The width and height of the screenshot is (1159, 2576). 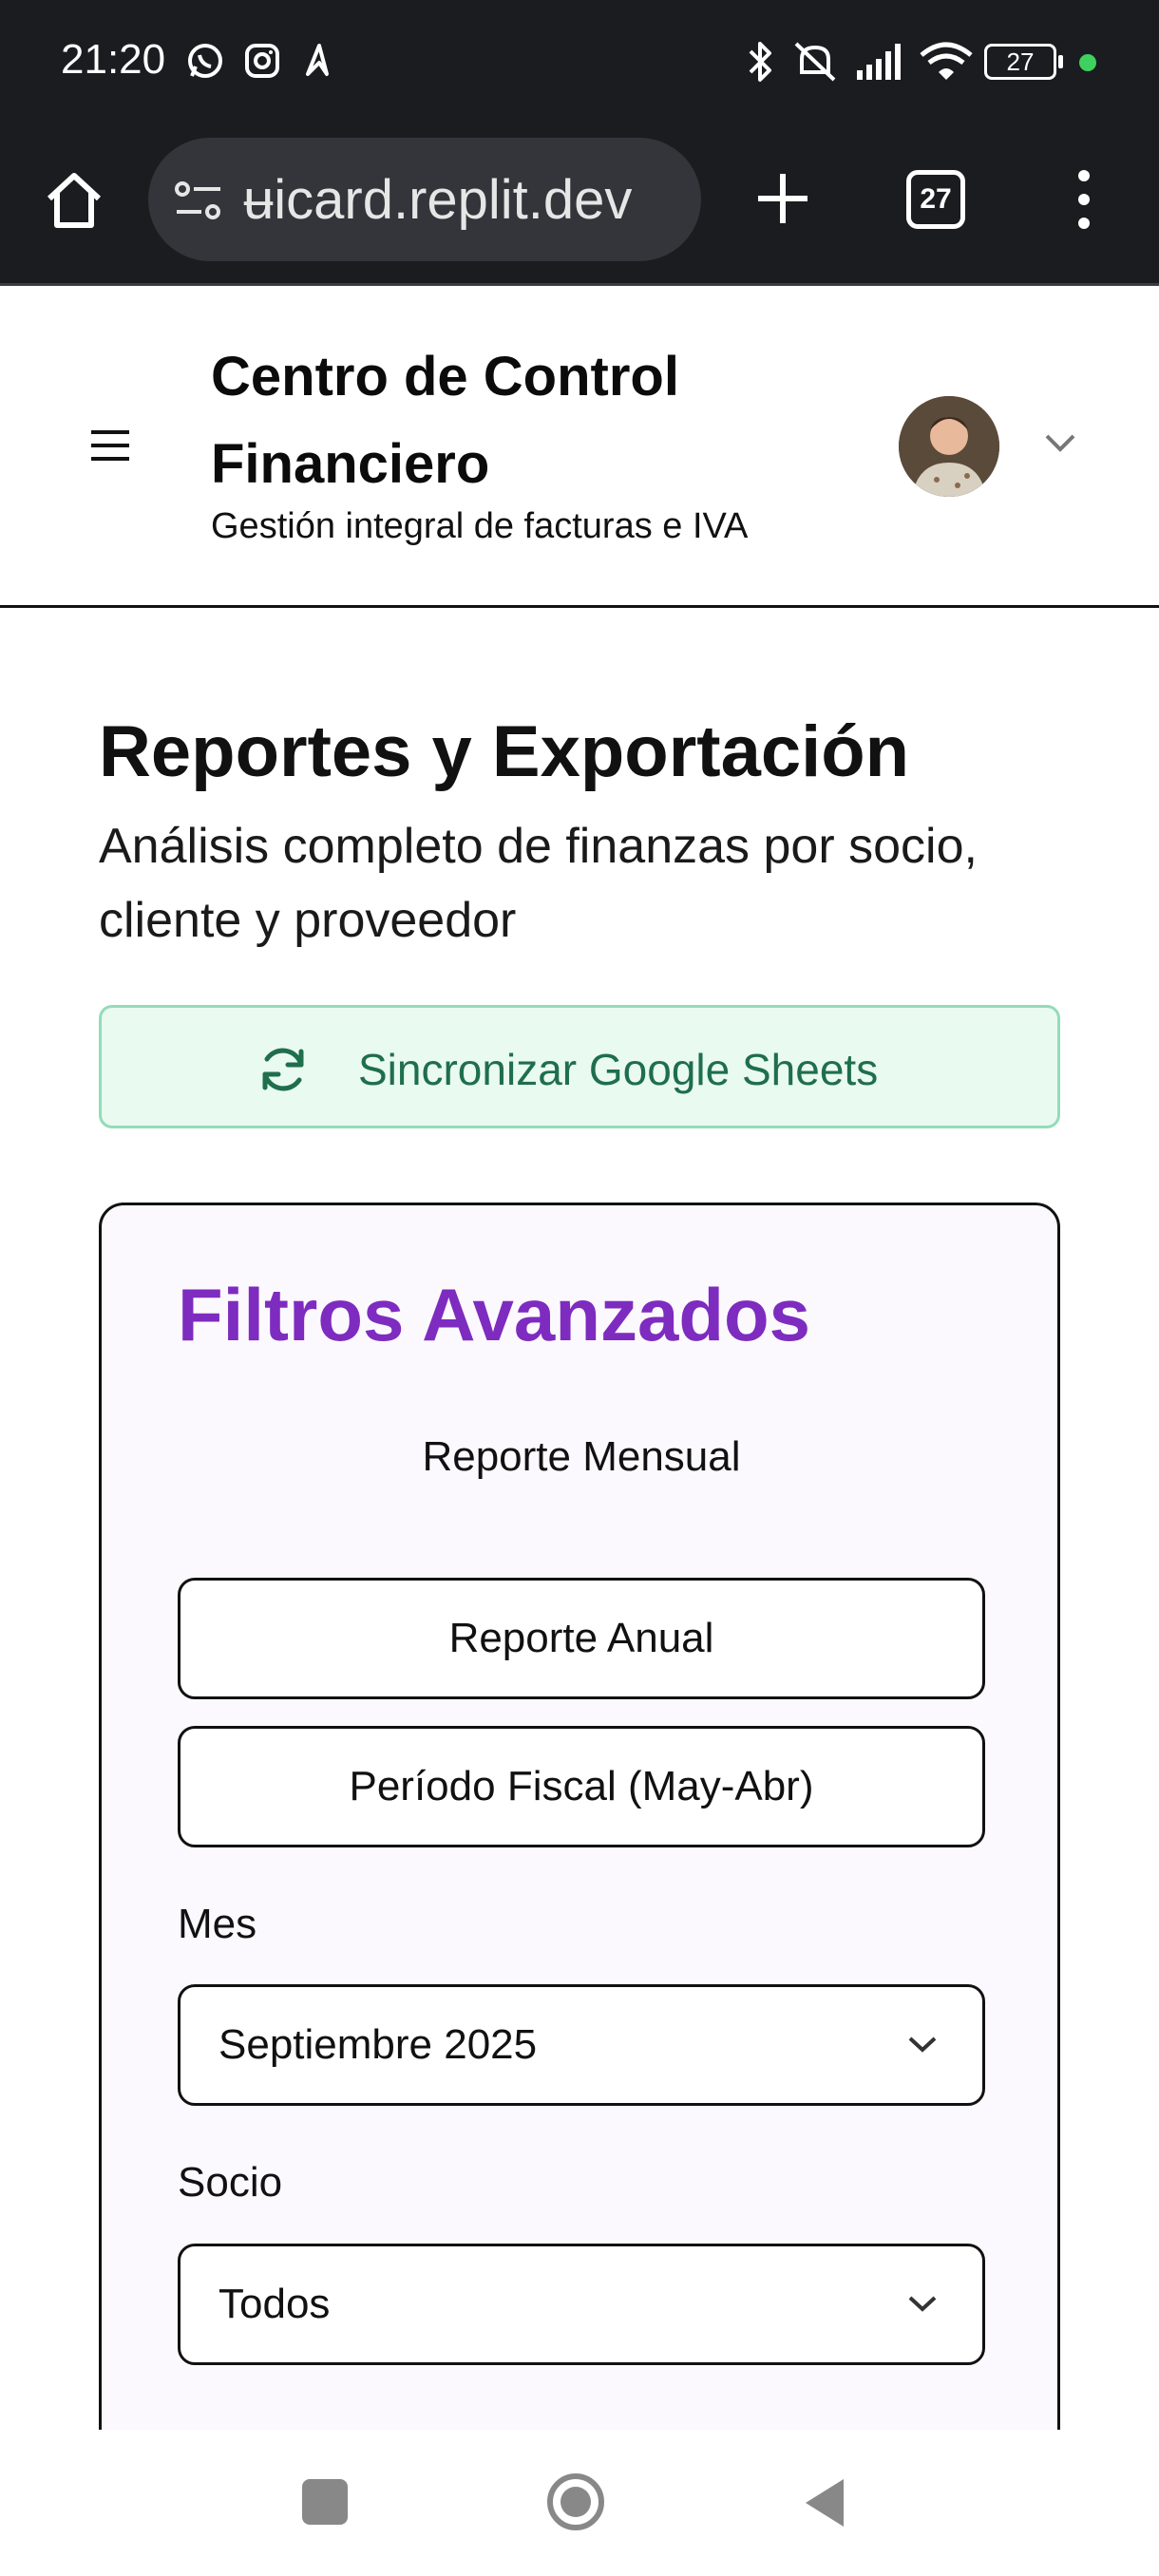 I want to click on partner-label: Socio, so click(x=230, y=2182).